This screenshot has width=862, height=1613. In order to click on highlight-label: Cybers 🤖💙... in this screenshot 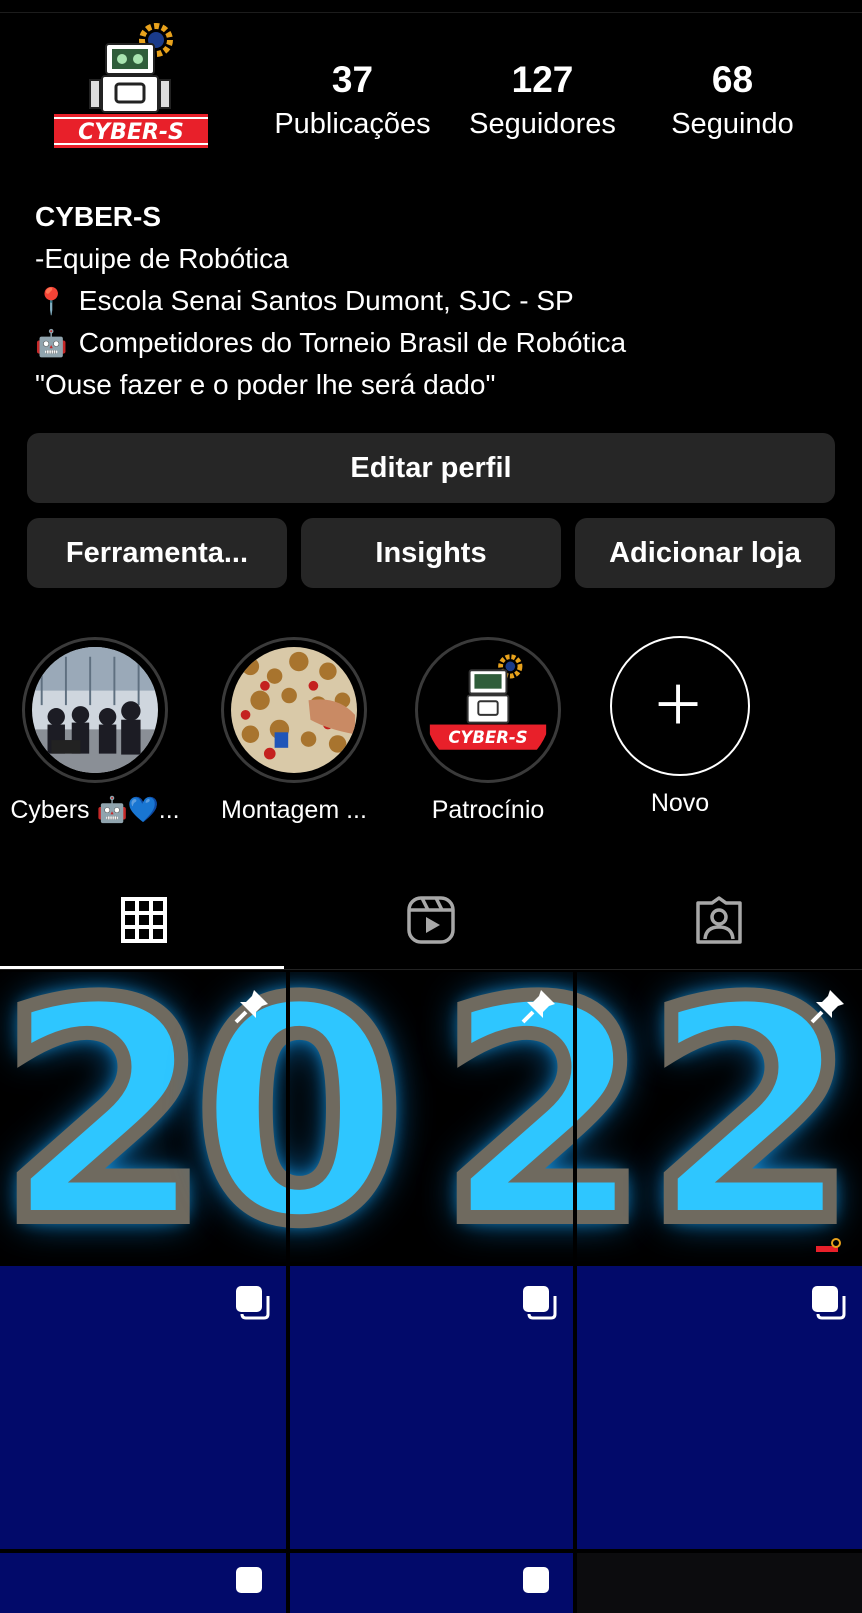, I will do `click(95, 810)`.